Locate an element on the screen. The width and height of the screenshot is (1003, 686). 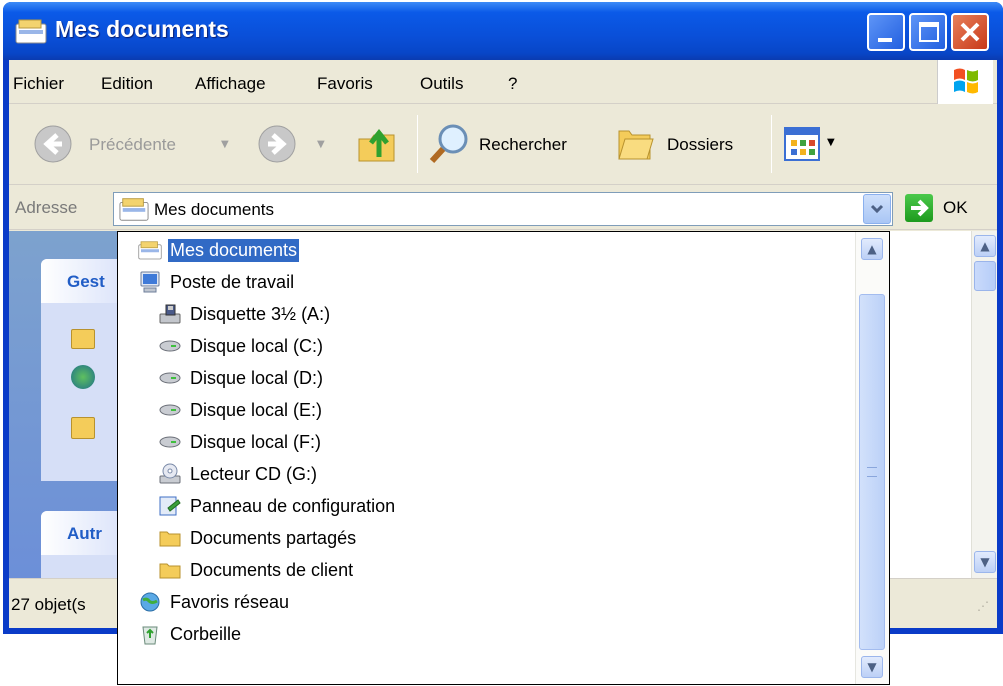
network-places-icon is located at coordinates (150, 602).